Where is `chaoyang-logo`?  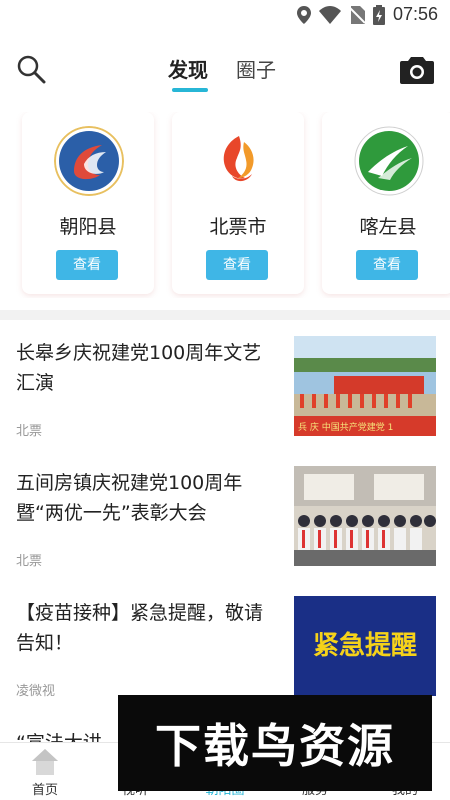
chaoyang-logo is located at coordinates (89, 161).